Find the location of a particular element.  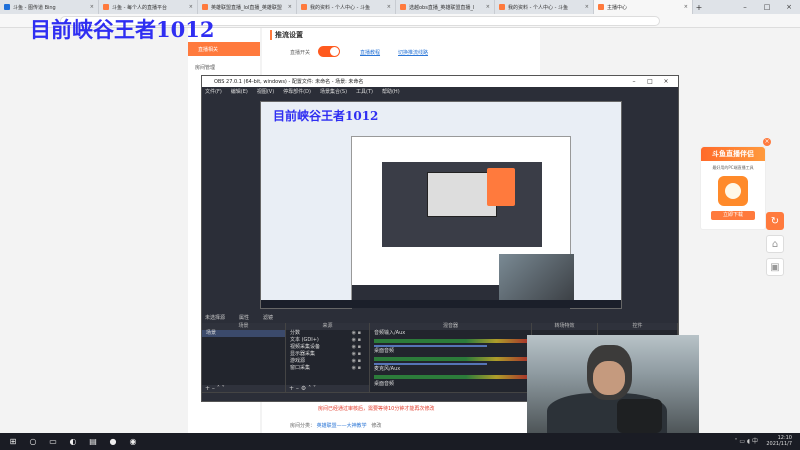

download-button: 立即下载 is located at coordinates (733, 215).